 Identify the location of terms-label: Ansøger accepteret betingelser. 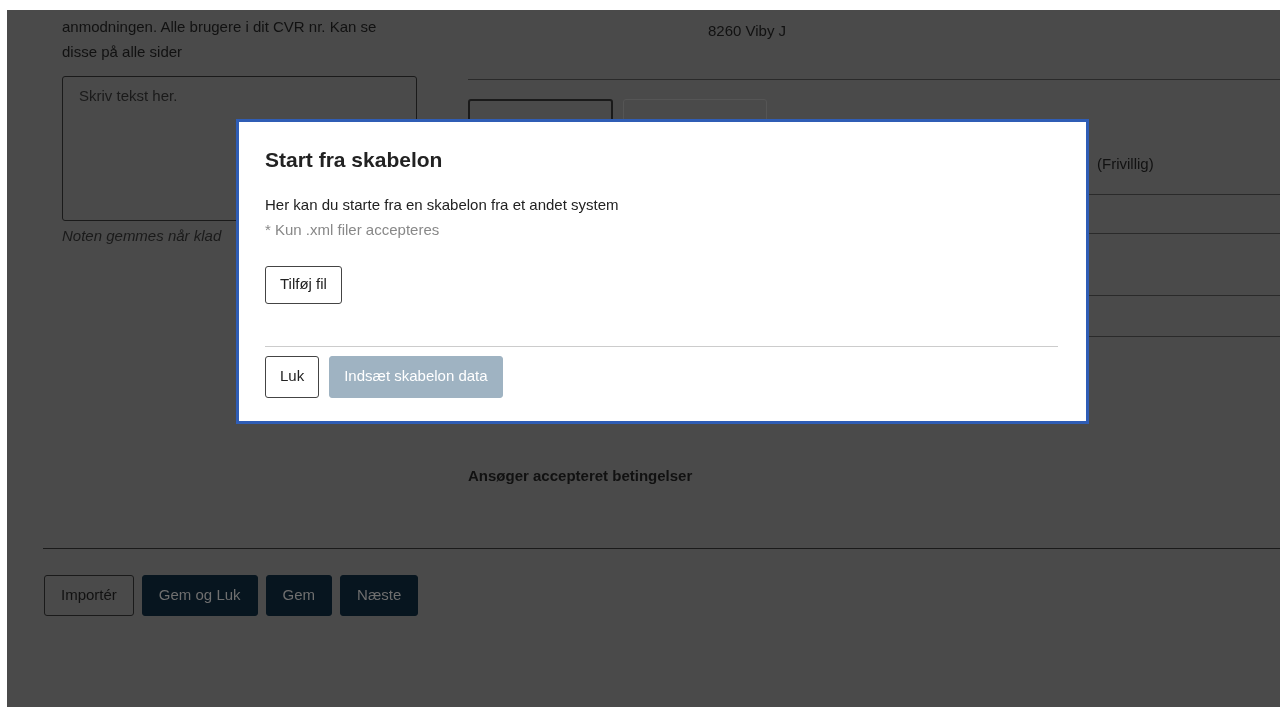
(580, 475).